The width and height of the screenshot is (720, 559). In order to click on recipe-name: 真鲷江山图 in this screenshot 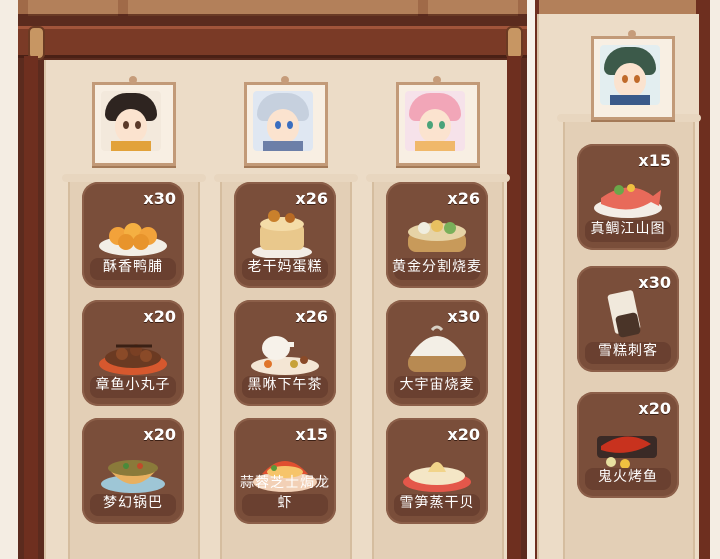, I will do `click(628, 229)`.